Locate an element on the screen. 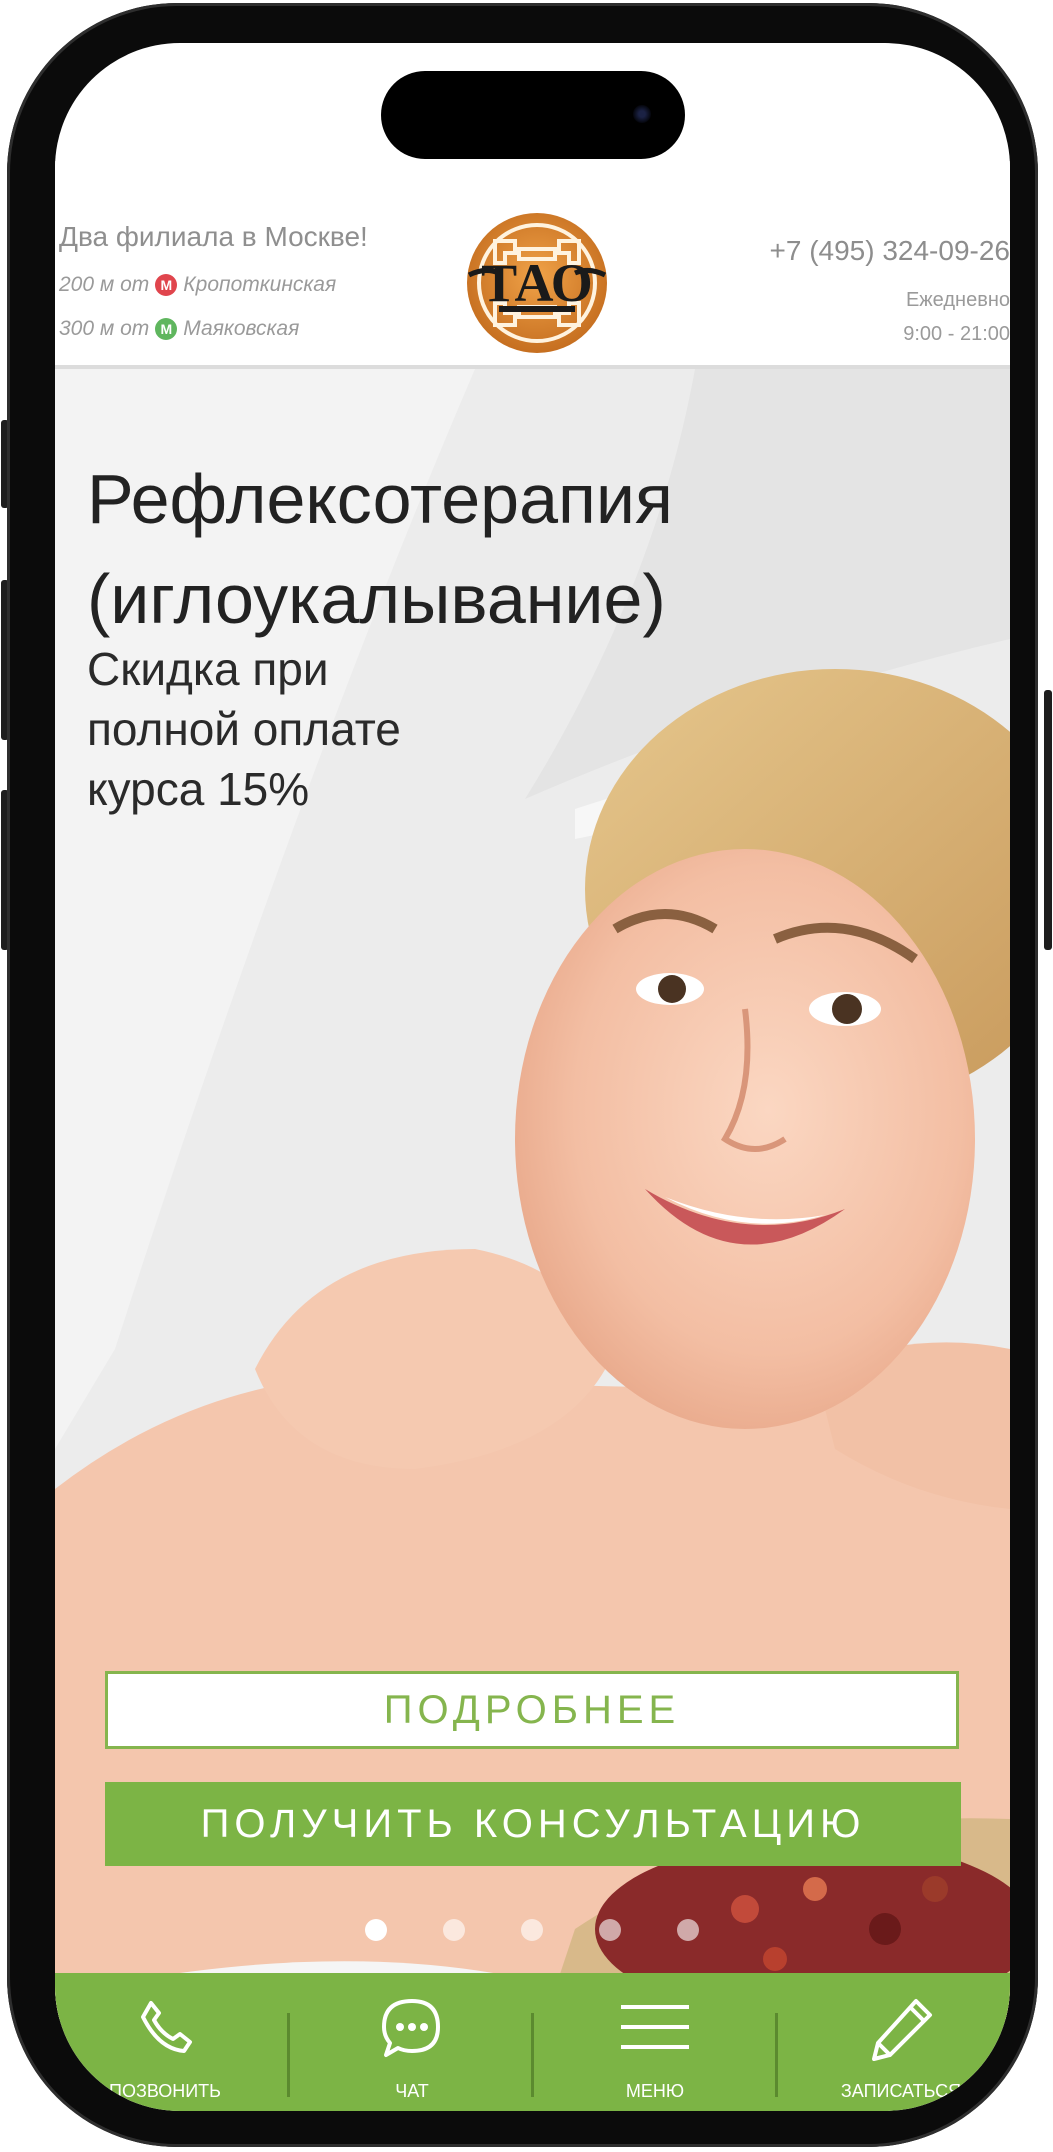 The image size is (1053, 2152). metro-info-kropotkinskaya: 200 м от М Кропоткинская is located at coordinates (197, 285).